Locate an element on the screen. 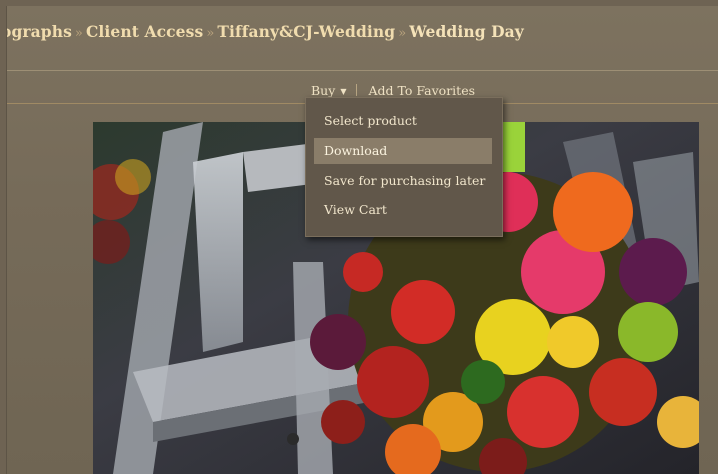 The height and width of the screenshot is (474, 718). header-divider is located at coordinates (362, 70).